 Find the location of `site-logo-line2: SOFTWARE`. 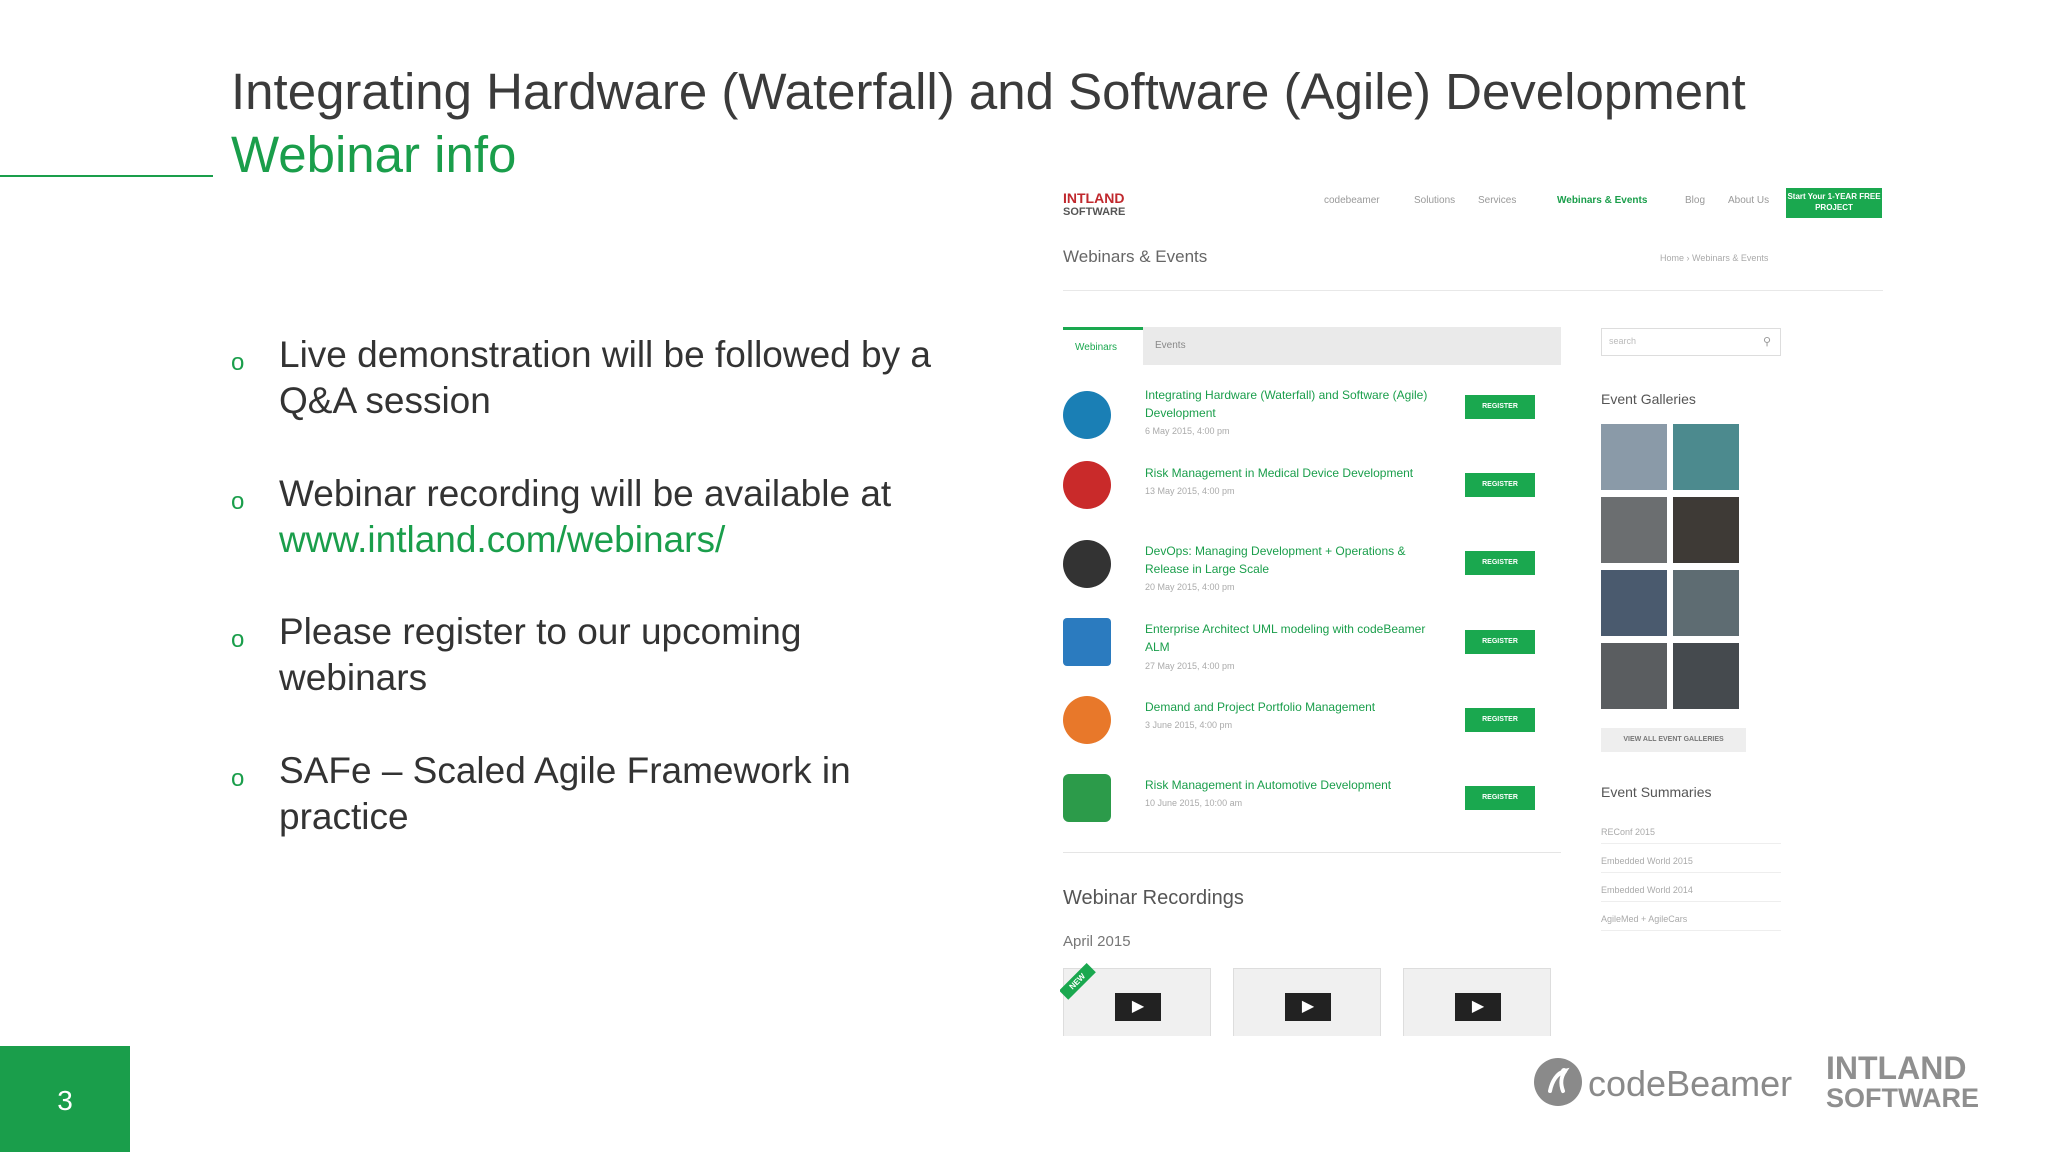

site-logo-line2: SOFTWARE is located at coordinates (1094, 212).